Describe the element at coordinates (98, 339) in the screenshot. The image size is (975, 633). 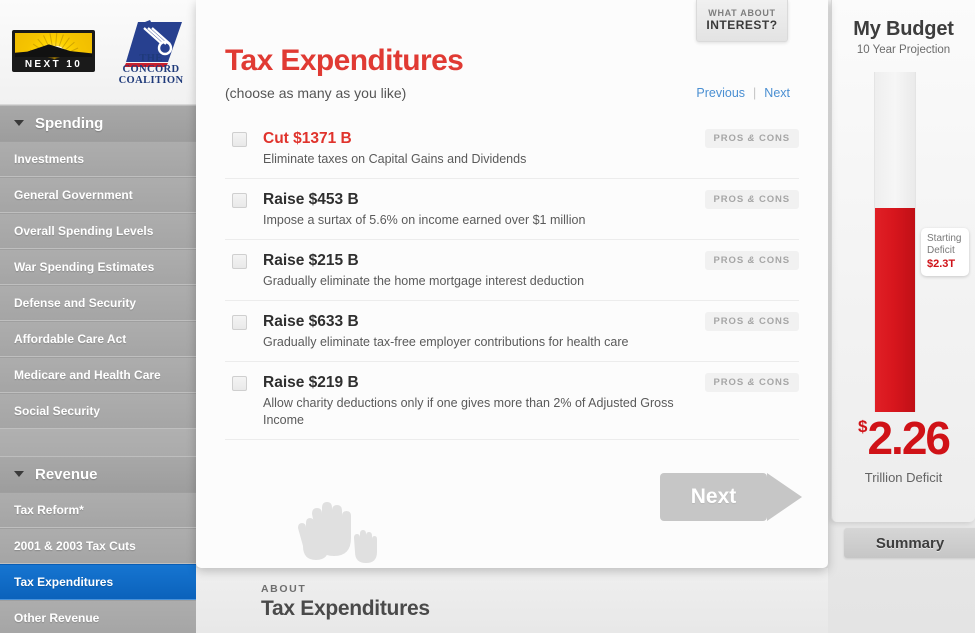
I see `sidebar-item-affordable-care-act: Affordable Care Act` at that location.